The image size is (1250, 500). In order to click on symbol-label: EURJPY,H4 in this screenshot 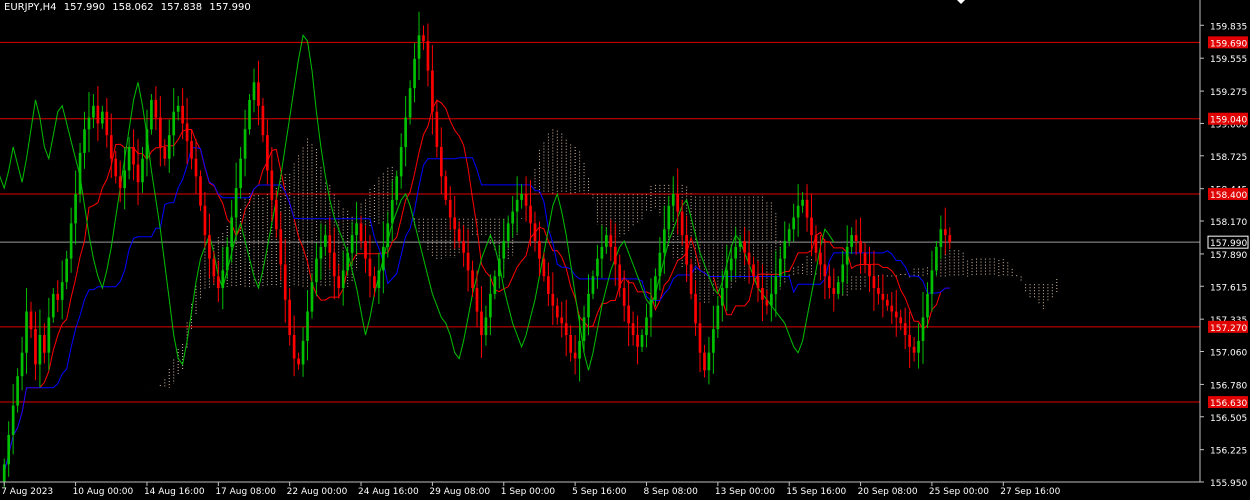, I will do `click(30, 7)`.